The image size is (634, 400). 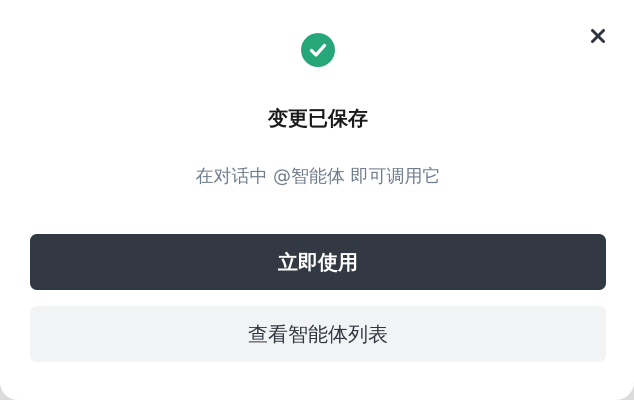 I want to click on success-check-icon, so click(x=318, y=50).